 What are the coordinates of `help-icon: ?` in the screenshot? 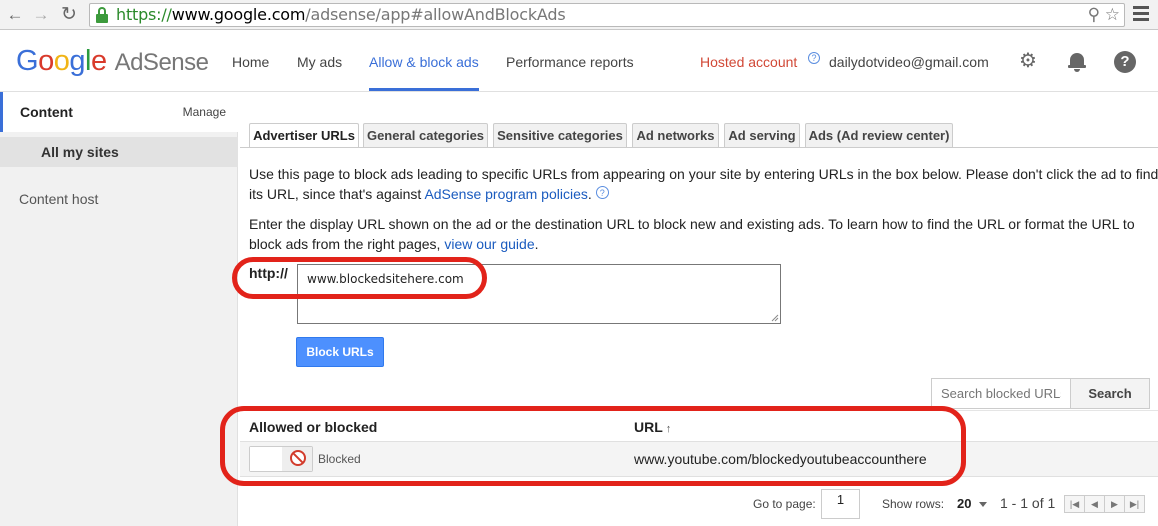 It's located at (1125, 62).